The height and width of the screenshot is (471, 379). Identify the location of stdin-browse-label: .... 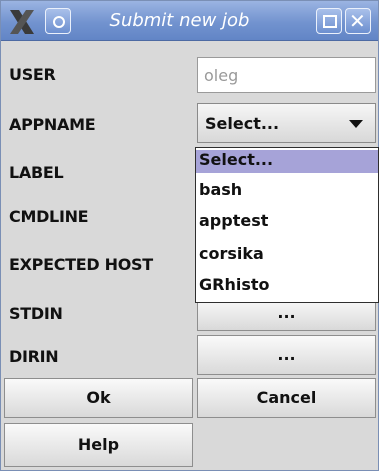
(286, 312).